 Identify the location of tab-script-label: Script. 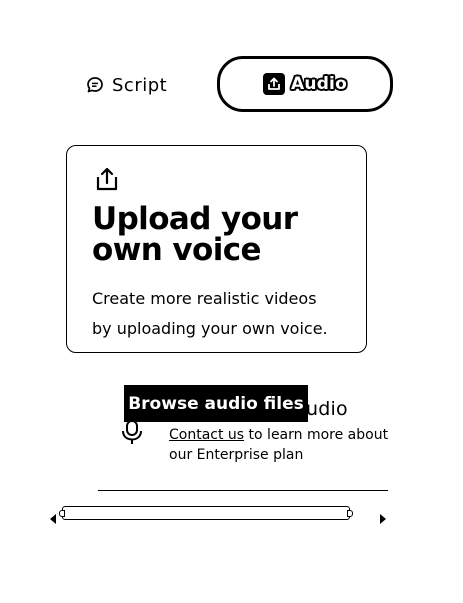
(140, 85).